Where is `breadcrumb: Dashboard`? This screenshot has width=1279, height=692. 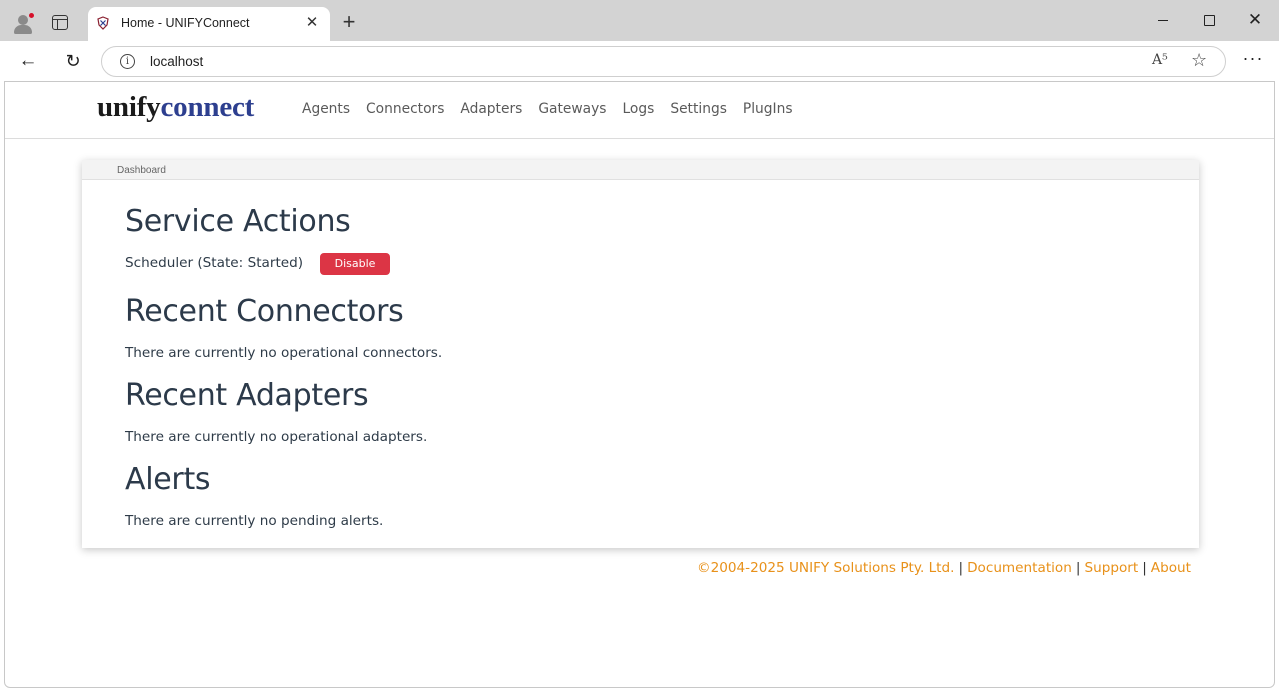 breadcrumb: Dashboard is located at coordinates (141, 170).